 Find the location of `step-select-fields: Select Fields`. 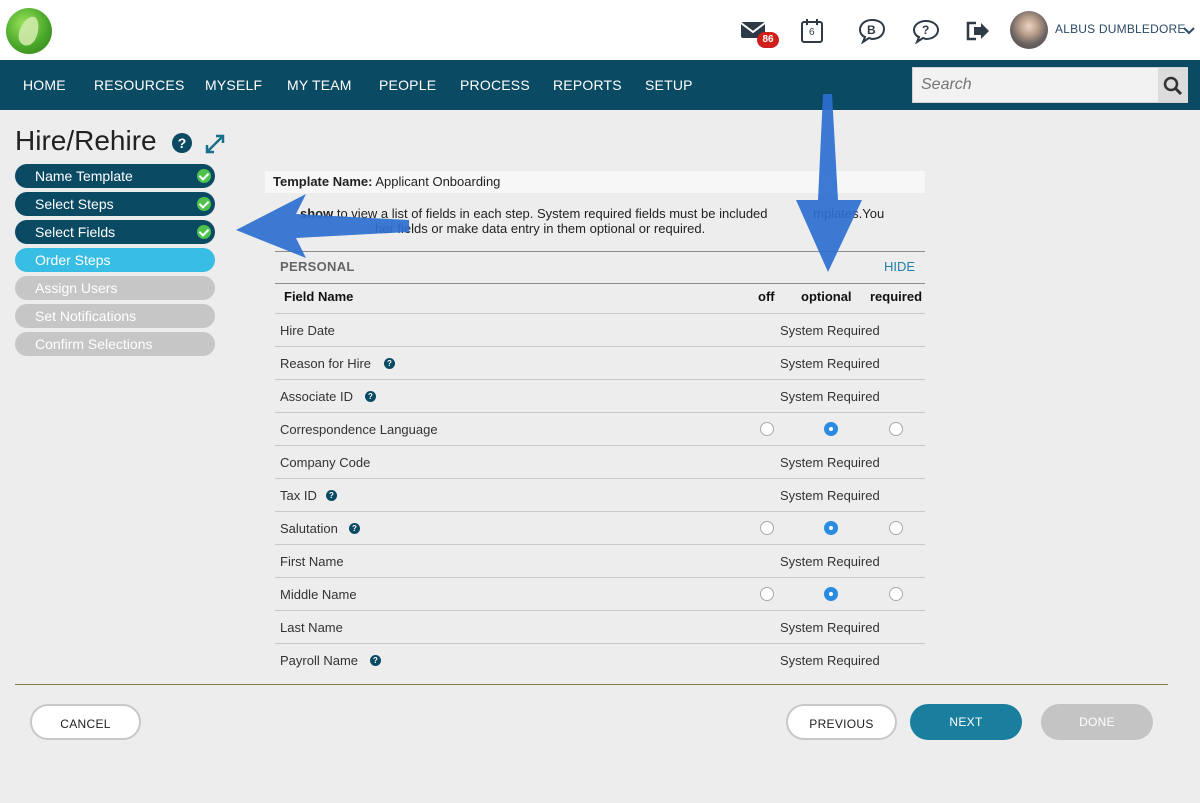

step-select-fields: Select Fields is located at coordinates (115, 232).